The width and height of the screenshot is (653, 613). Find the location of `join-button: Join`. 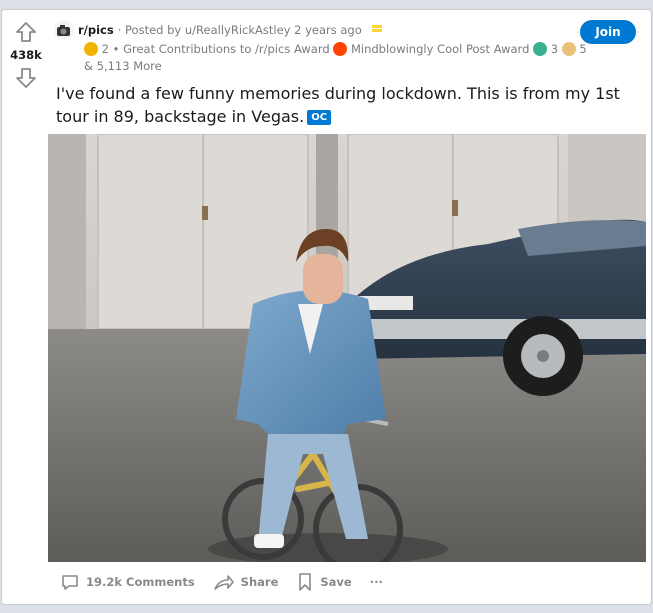

join-button: Join is located at coordinates (608, 32).